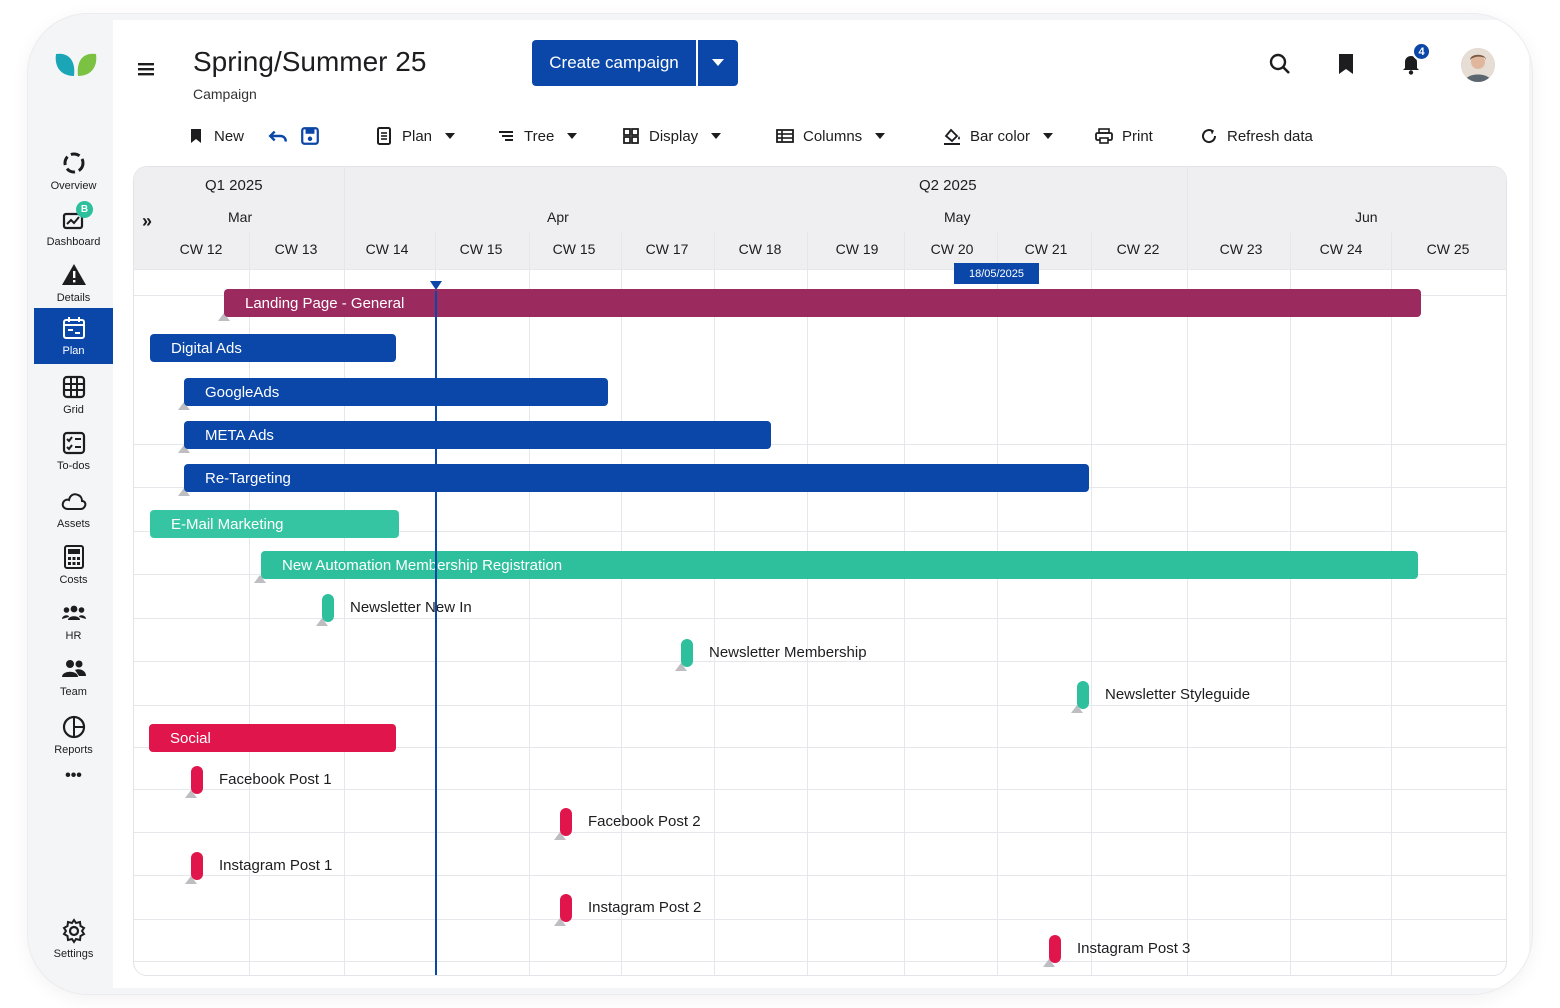 The width and height of the screenshot is (1560, 1008). I want to click on month-label: May, so click(957, 217).